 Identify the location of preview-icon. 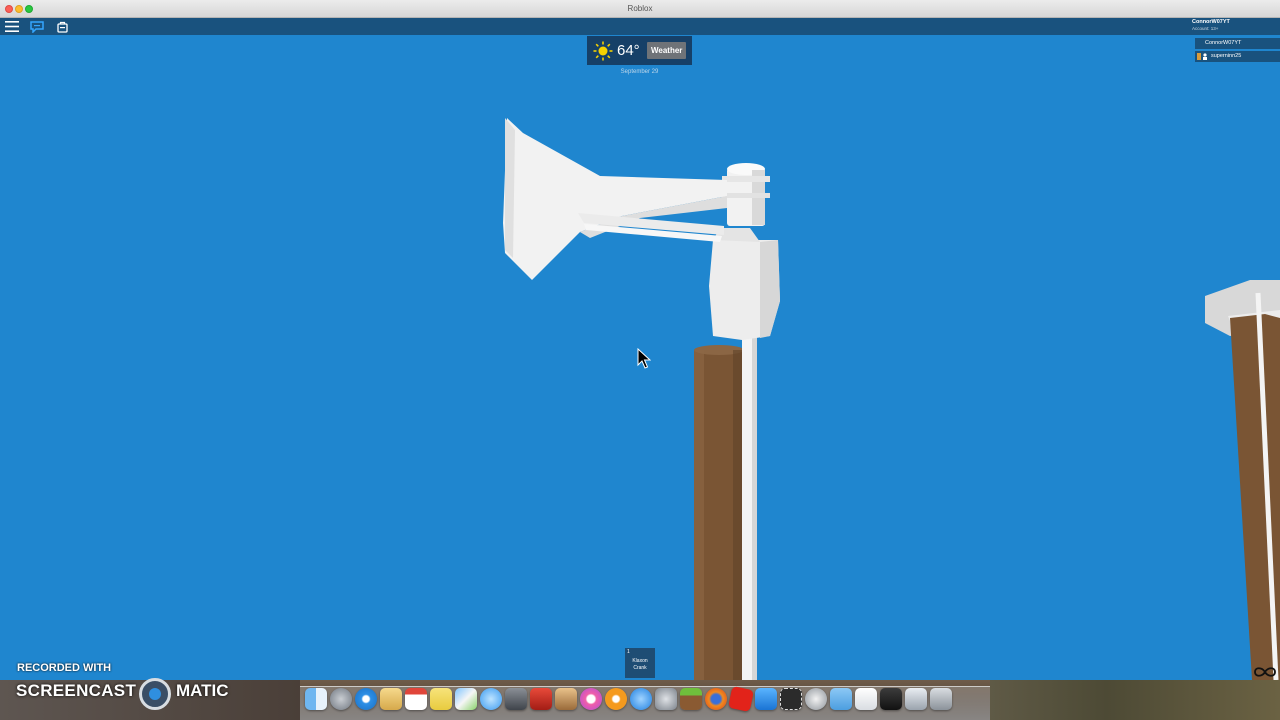
(391, 699).